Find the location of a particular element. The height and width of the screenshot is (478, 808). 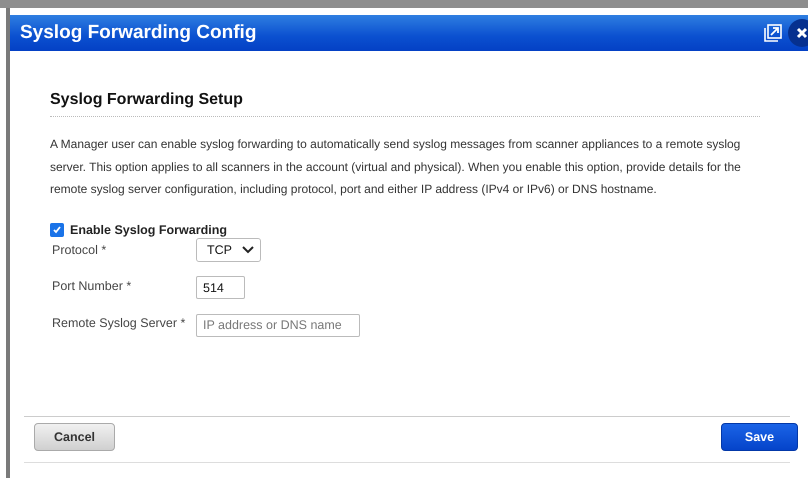

field-label: Remote Syslog Server * is located at coordinates (118, 323).